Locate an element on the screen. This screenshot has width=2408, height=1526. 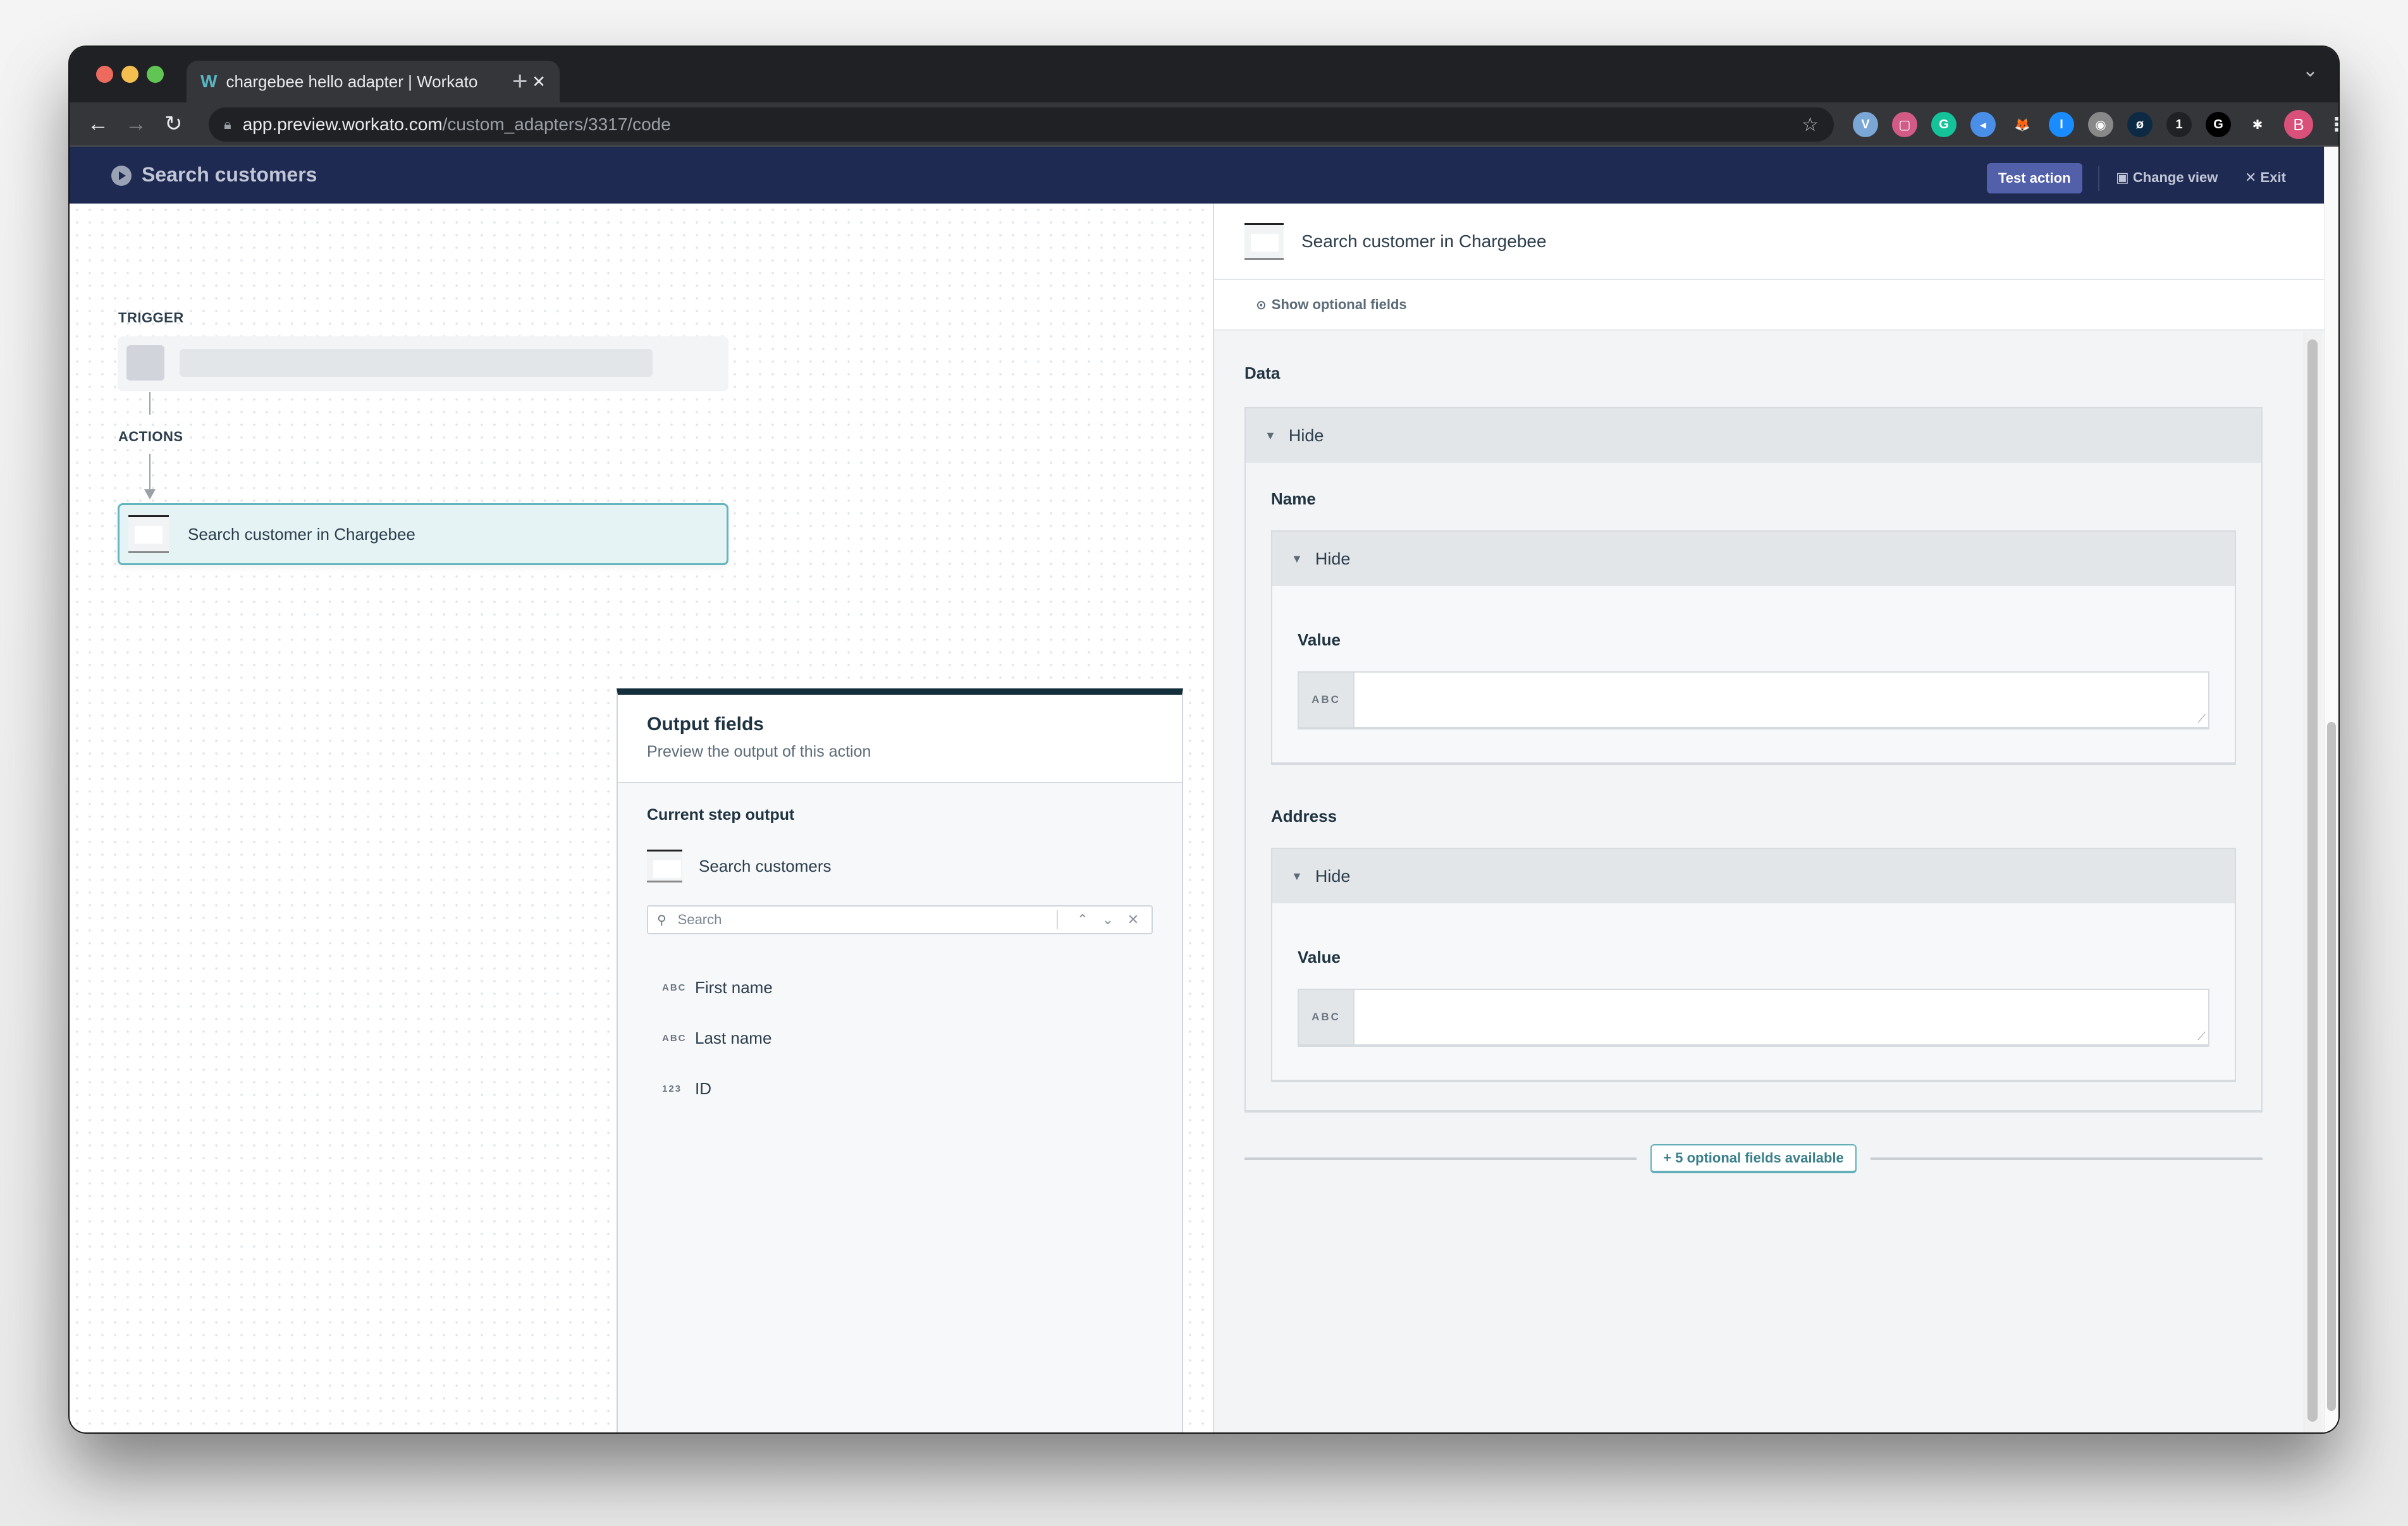
output-field-list: ABC First name ABC Last name 123 ID is located at coordinates (900, 1038).